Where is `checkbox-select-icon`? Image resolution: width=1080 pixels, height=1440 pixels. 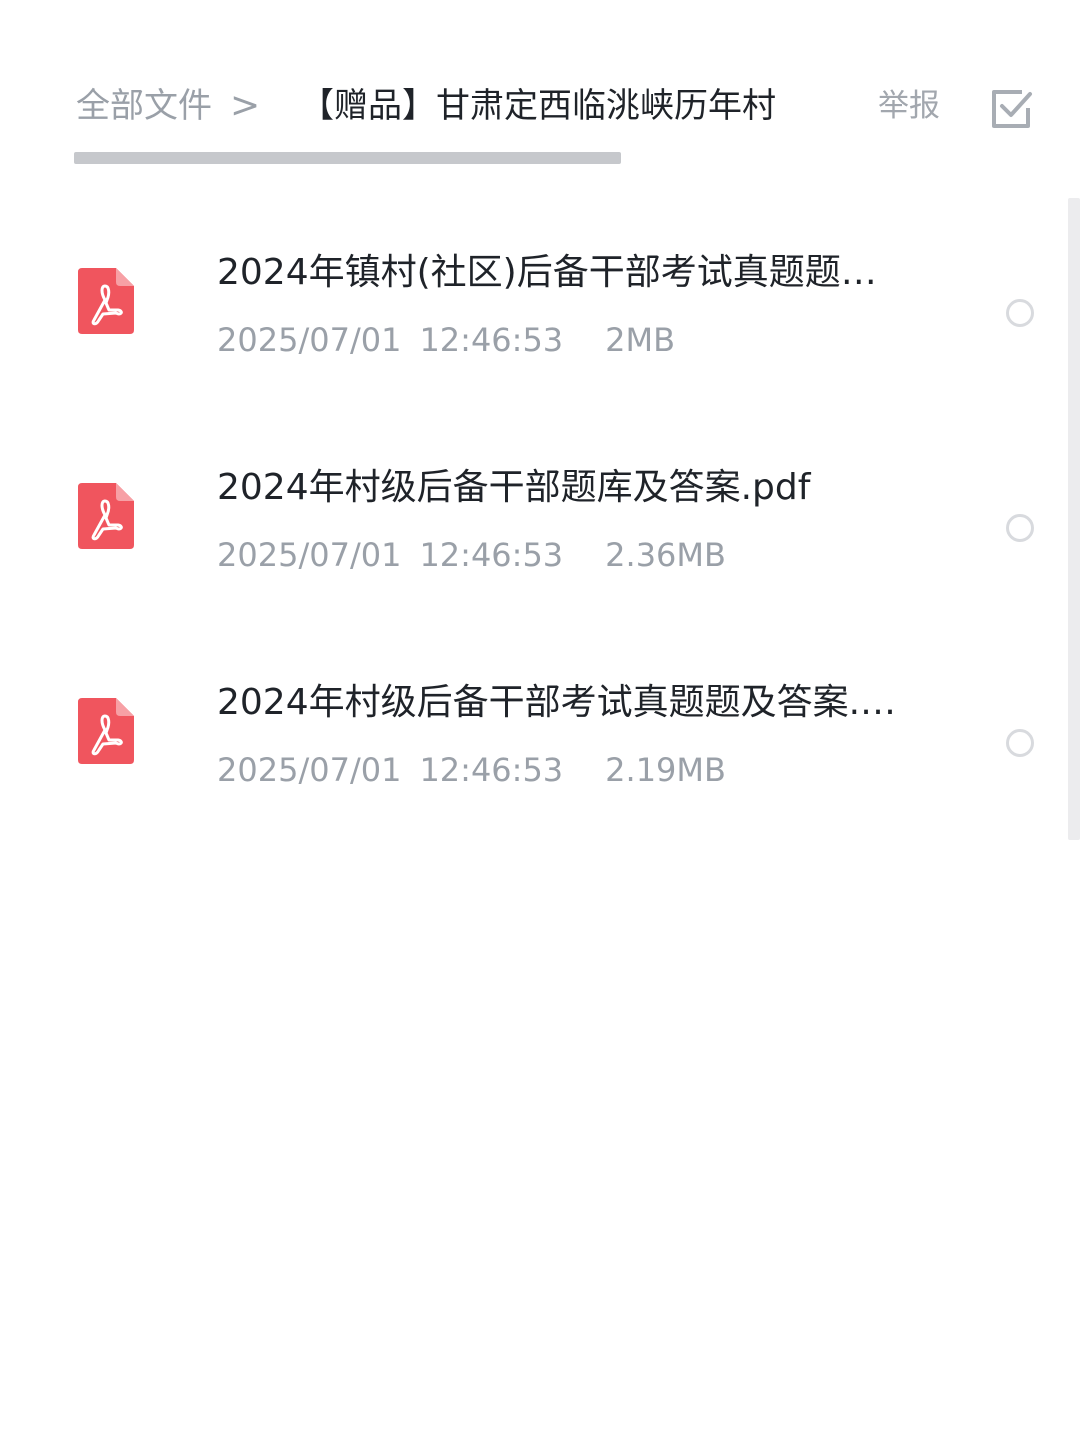
checkbox-select-icon is located at coordinates (1012, 109).